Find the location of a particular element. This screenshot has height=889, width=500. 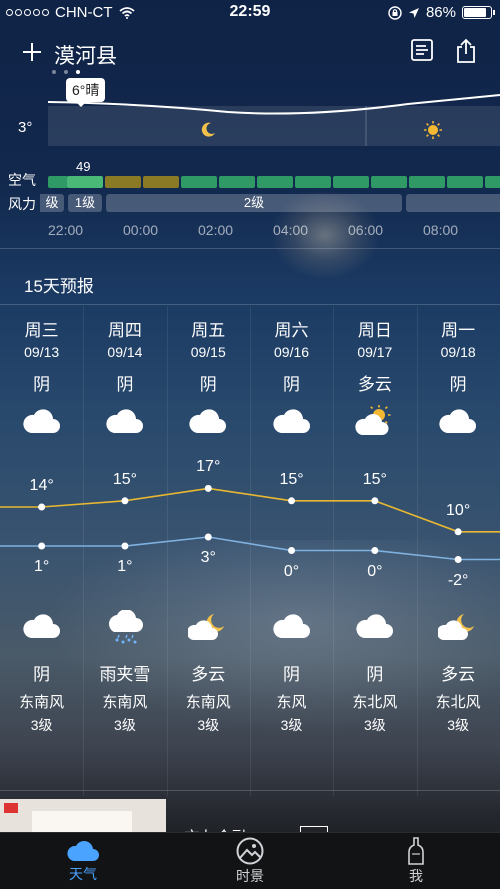

location-arrow-icon is located at coordinates (413, 12).